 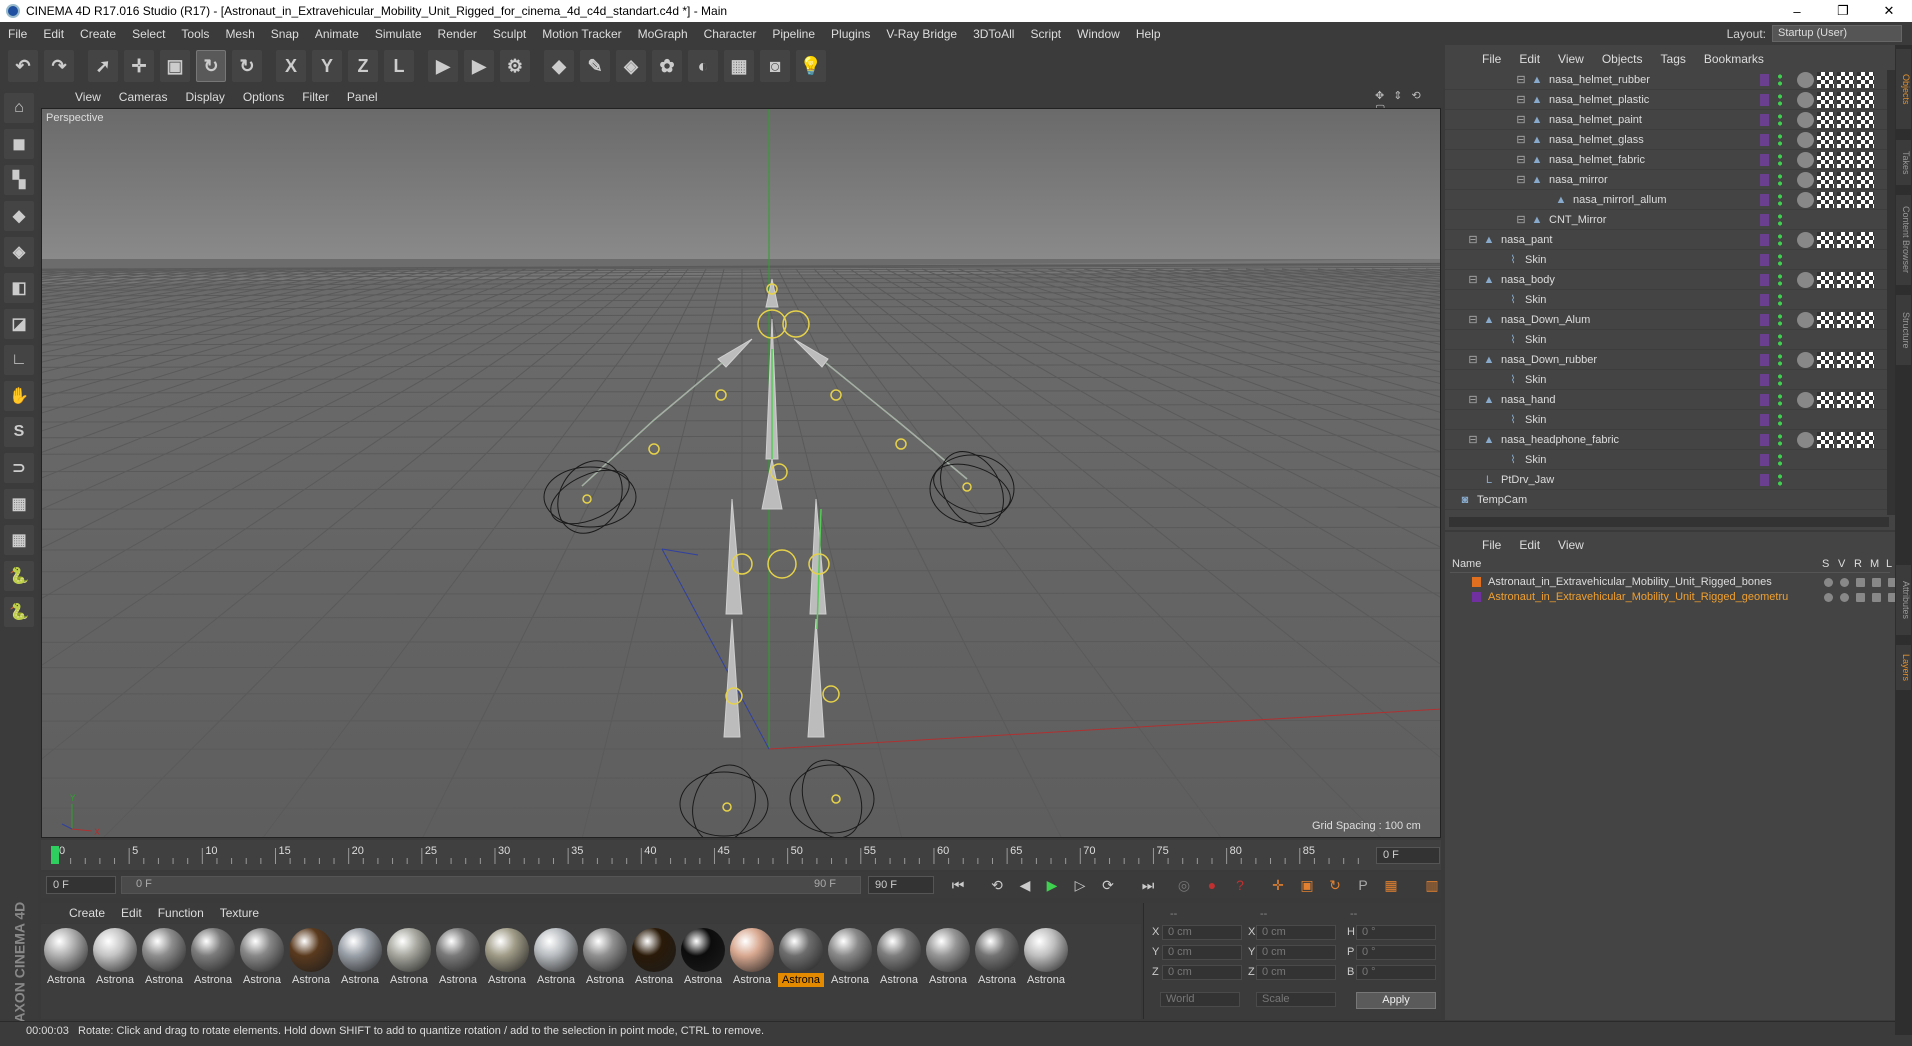 I want to click on axis-mode-icon: ∟, so click(x=19, y=360).